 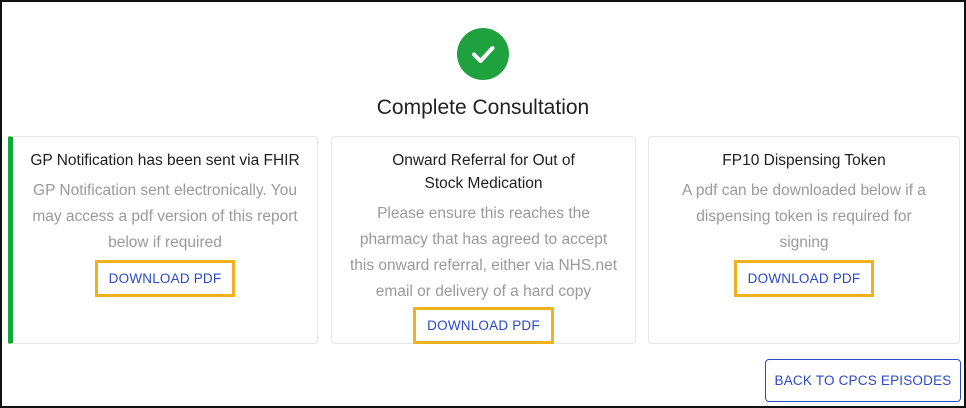 What do you see at coordinates (483, 107) in the screenshot?
I see `page-title: Complete Consultation` at bounding box center [483, 107].